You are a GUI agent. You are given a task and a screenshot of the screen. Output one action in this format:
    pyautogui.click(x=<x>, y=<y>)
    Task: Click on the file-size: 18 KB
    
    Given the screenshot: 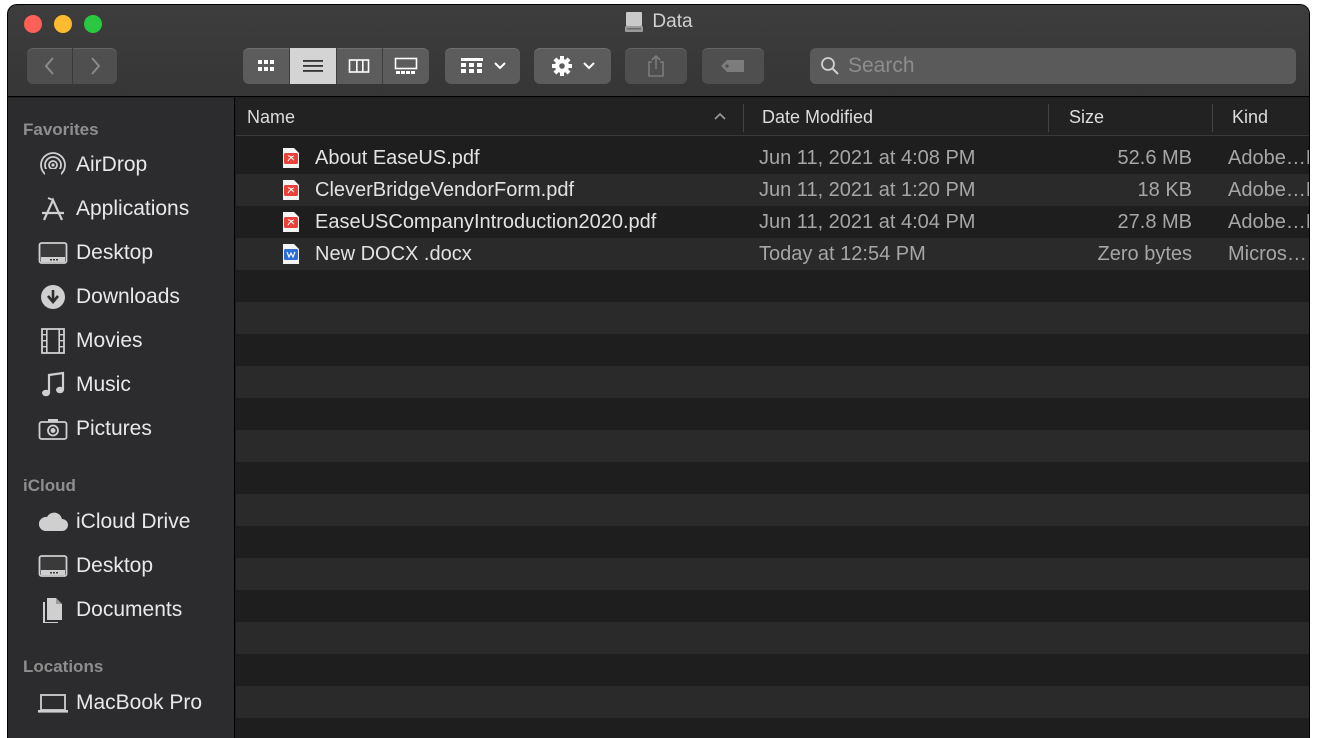 What is the action you would take?
    pyautogui.click(x=1164, y=189)
    